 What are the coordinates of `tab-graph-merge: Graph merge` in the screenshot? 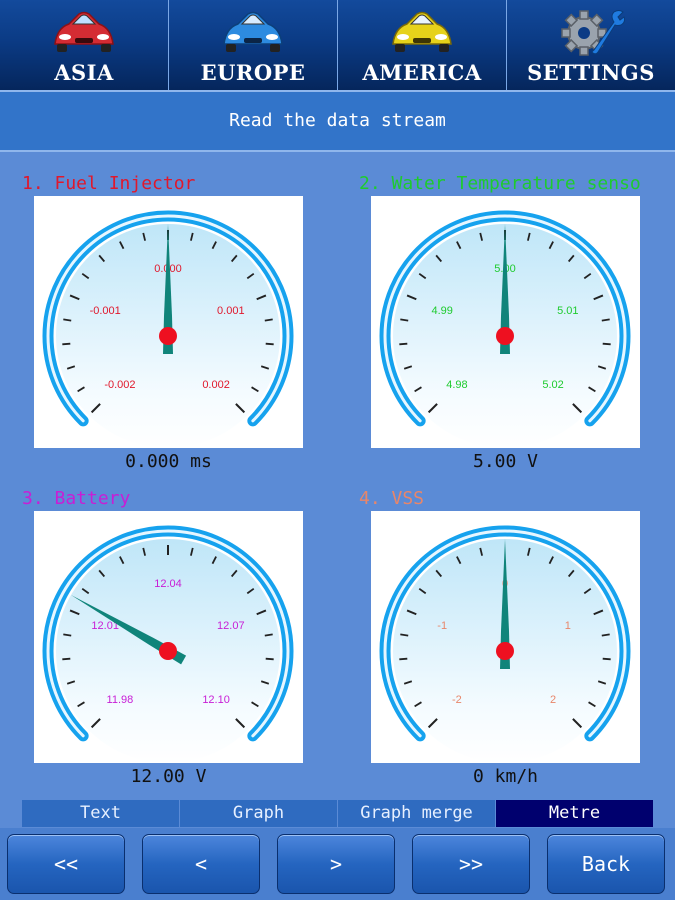 It's located at (417, 813).